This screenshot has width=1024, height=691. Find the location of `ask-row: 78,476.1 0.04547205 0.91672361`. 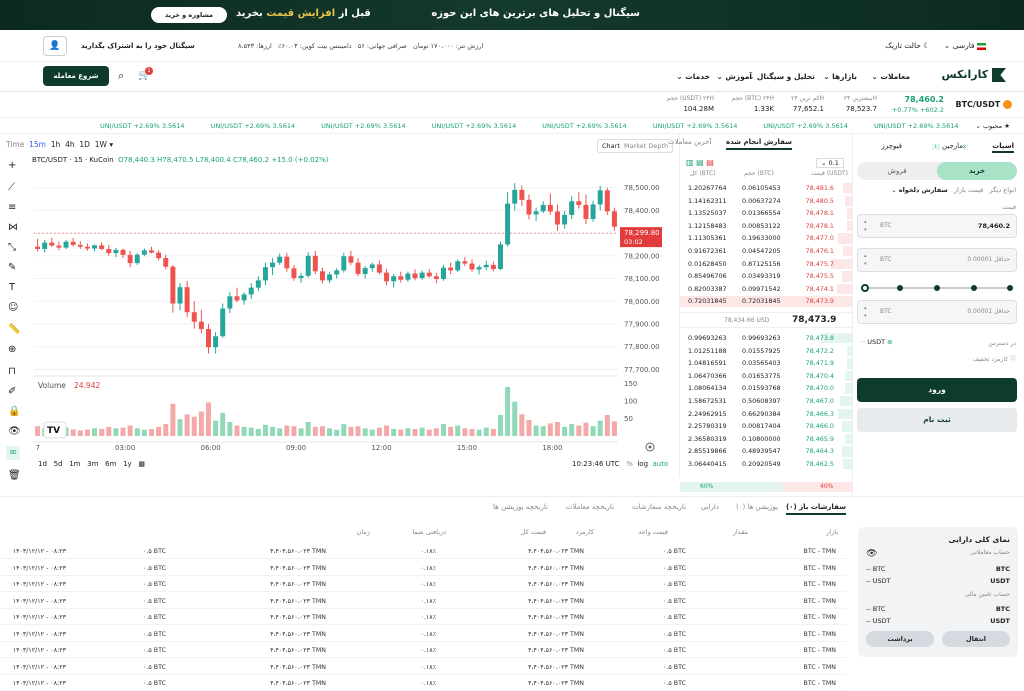

ask-row: 78,476.1 0.04547205 0.91672361 is located at coordinates (766, 251).